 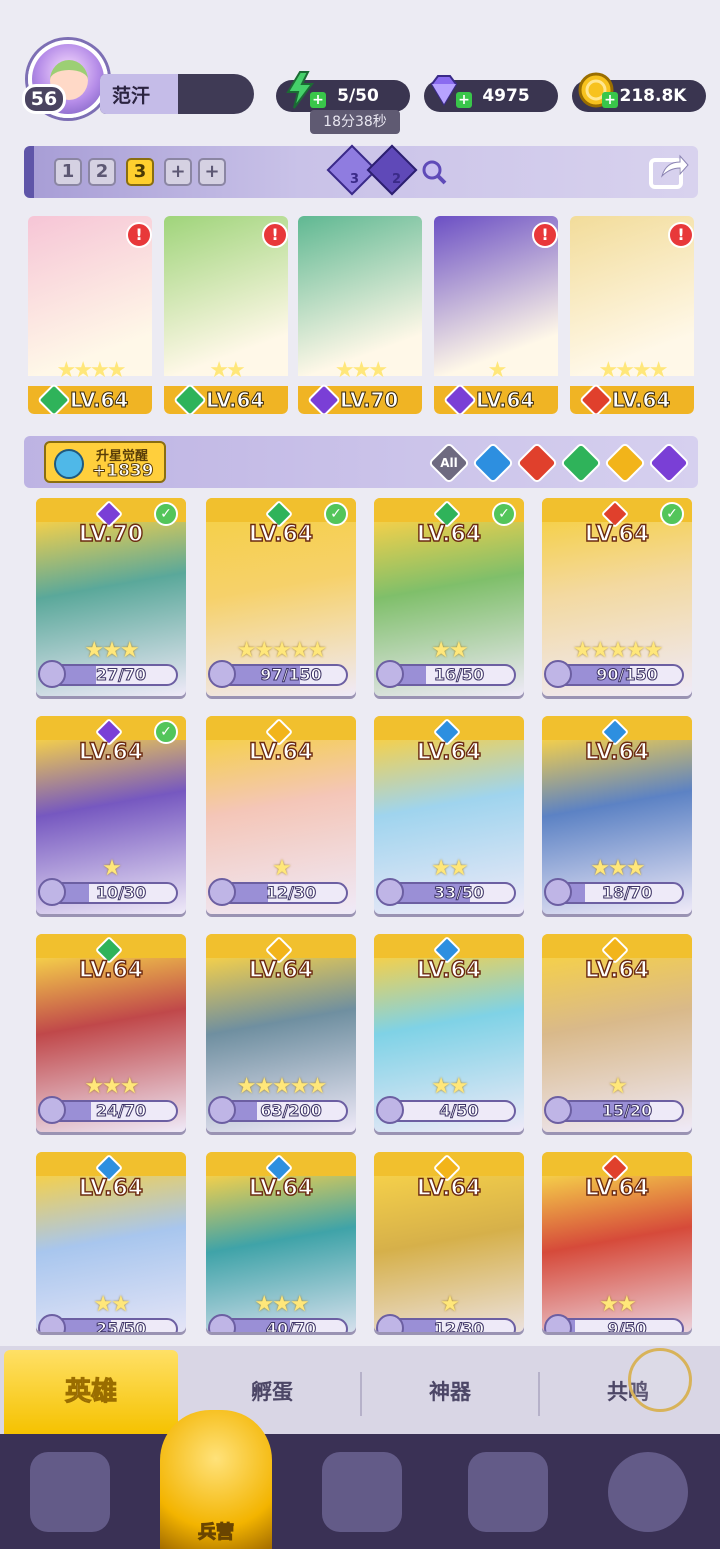 What do you see at coordinates (653, 96) in the screenshot?
I see `gold-value: 218.8K` at bounding box center [653, 96].